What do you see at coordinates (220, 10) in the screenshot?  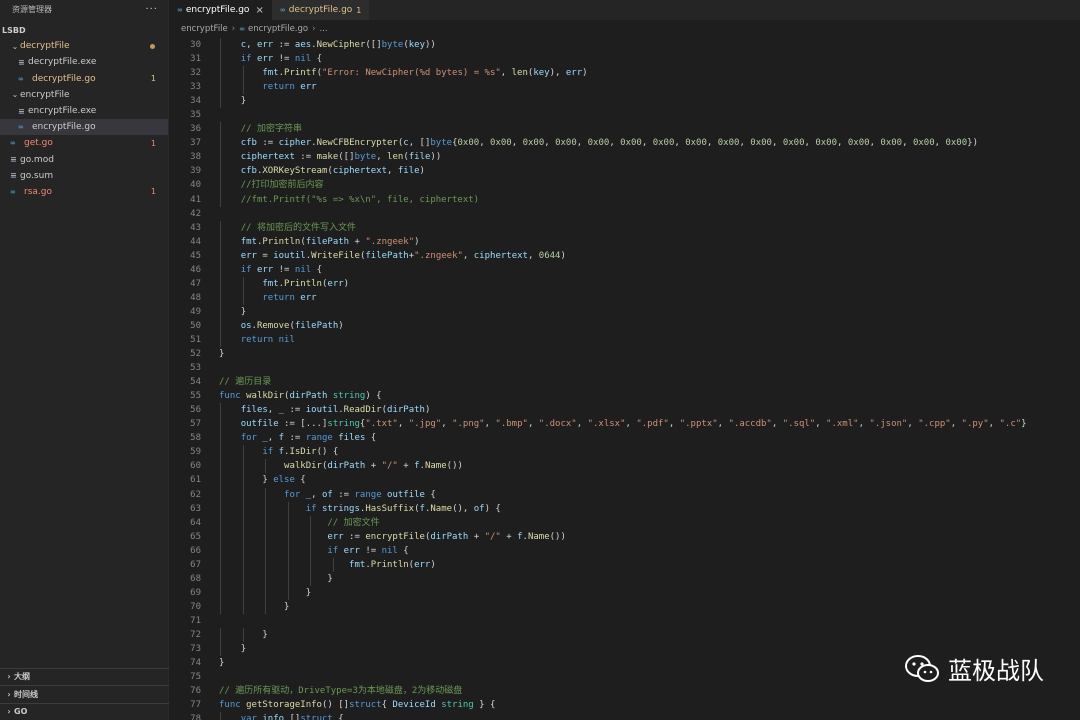 I see `tab-encryptfile-go: ∞ encryptFile.go ×` at bounding box center [220, 10].